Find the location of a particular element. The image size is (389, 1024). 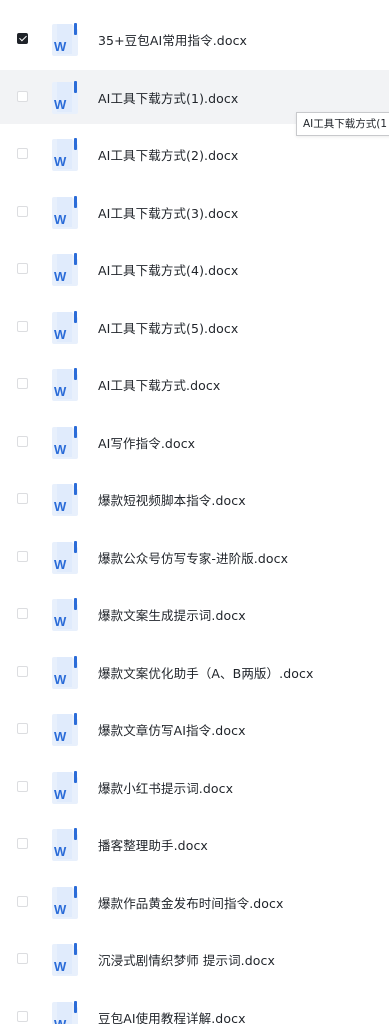

file-row: W AI工具下载方式(3).docx is located at coordinates (194, 212).